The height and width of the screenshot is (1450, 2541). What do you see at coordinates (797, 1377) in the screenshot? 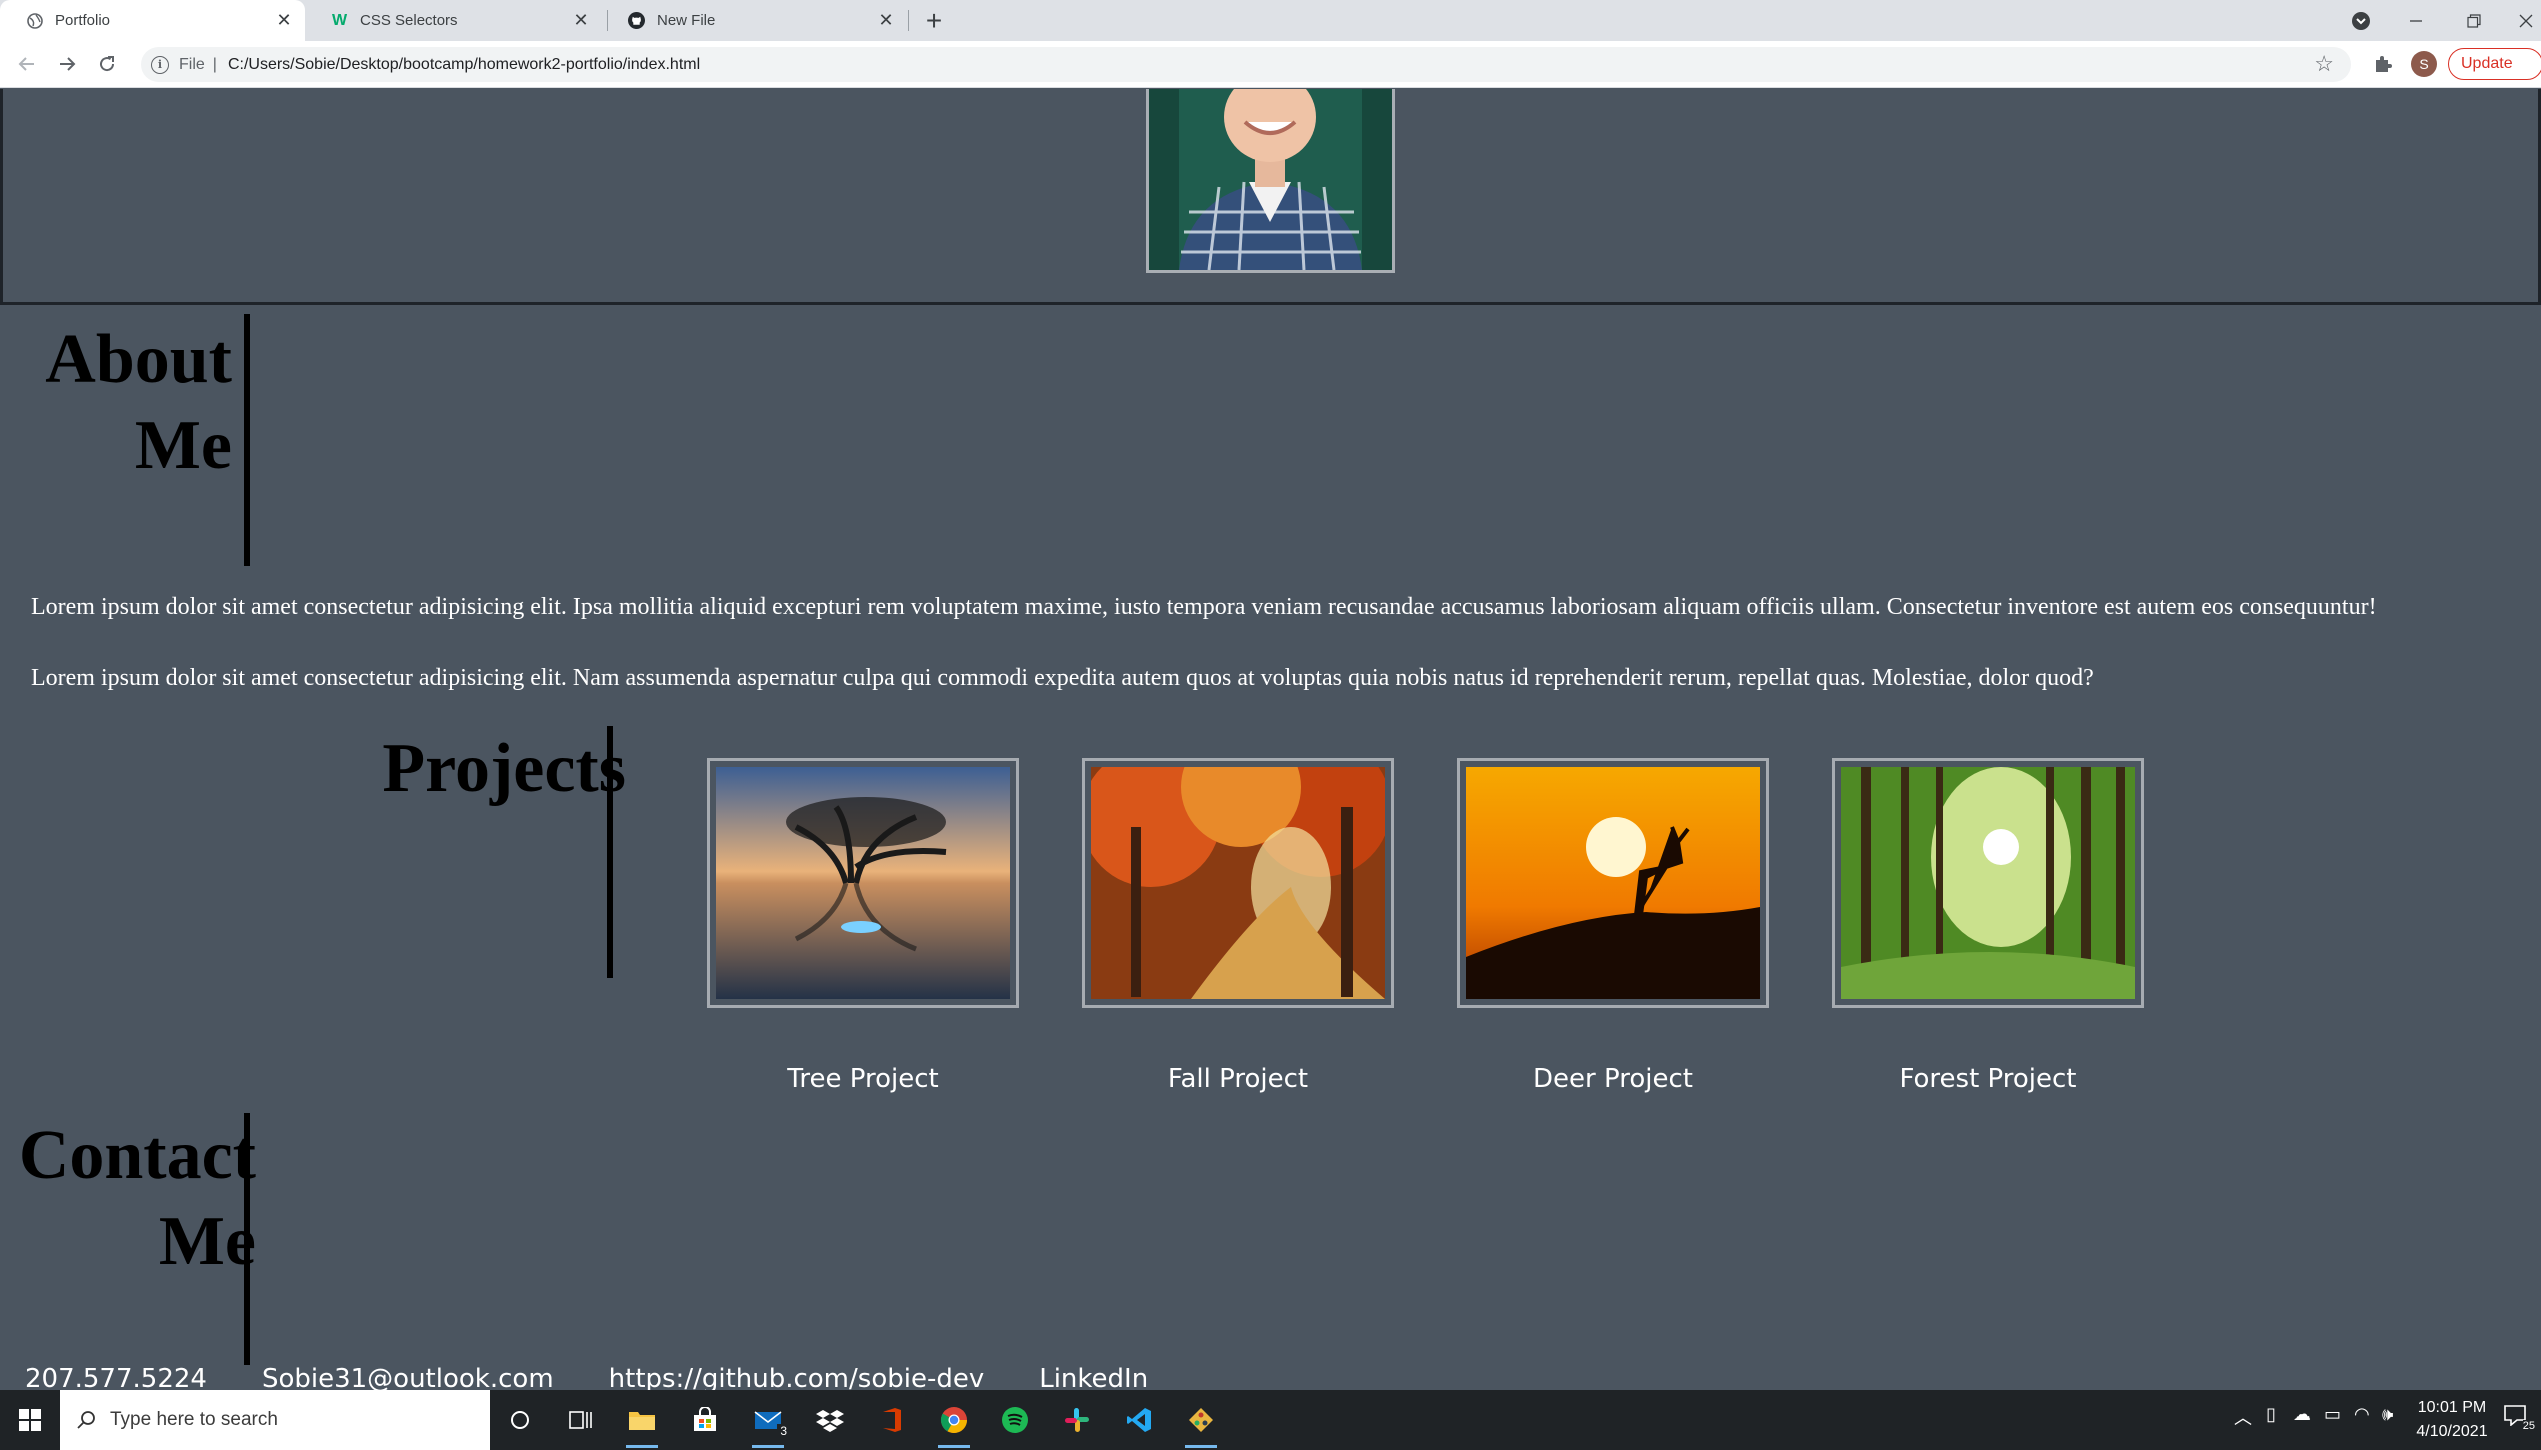
I see `contact-github-link: https://github.com/sobie-dev` at bounding box center [797, 1377].